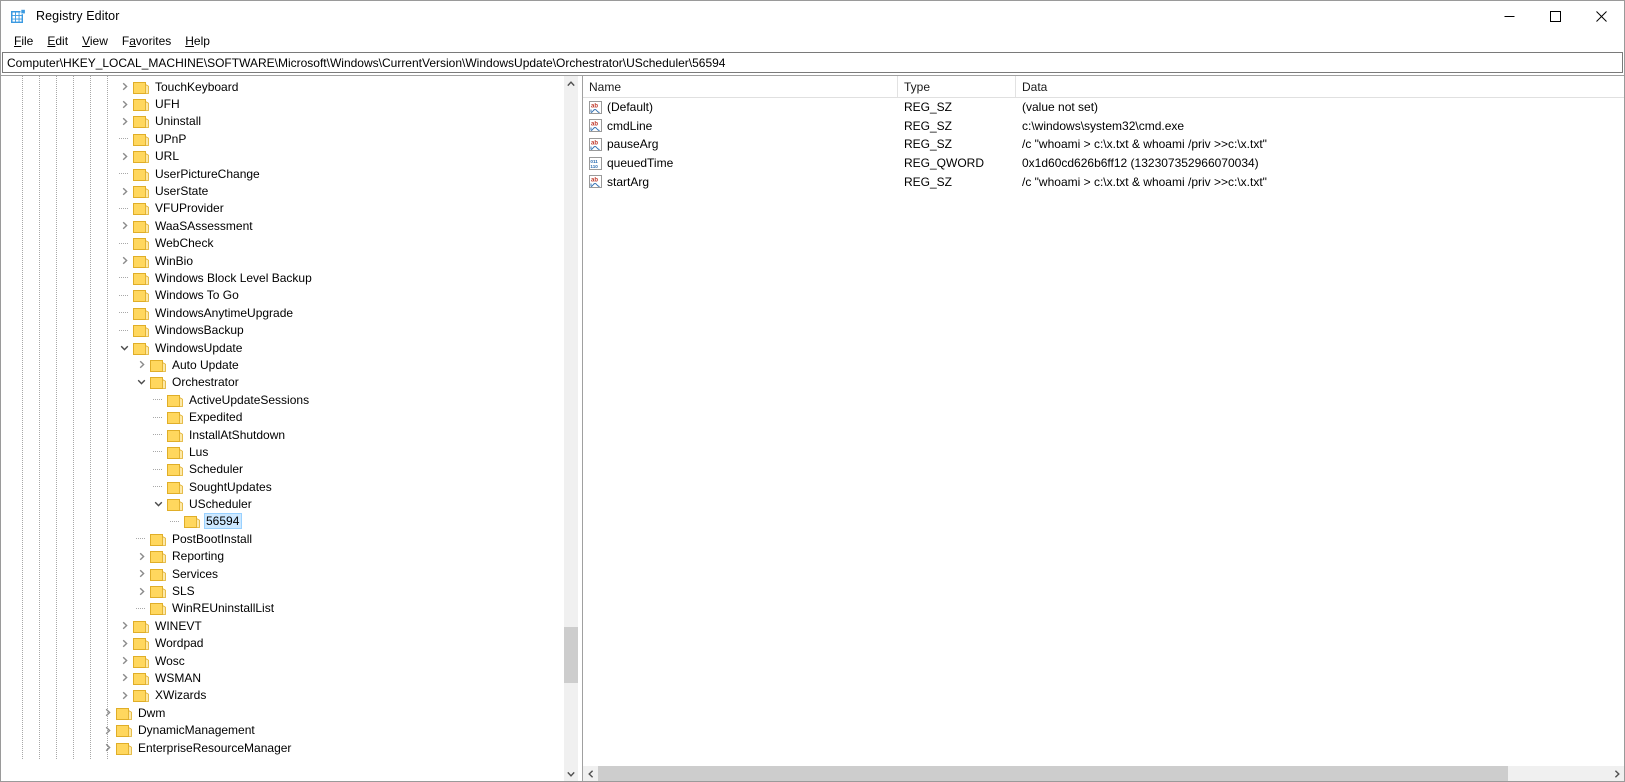 The image size is (1625, 782). What do you see at coordinates (1103, 107) in the screenshot?
I see `value-row: ab (Default) REG_SZ (value not set)` at bounding box center [1103, 107].